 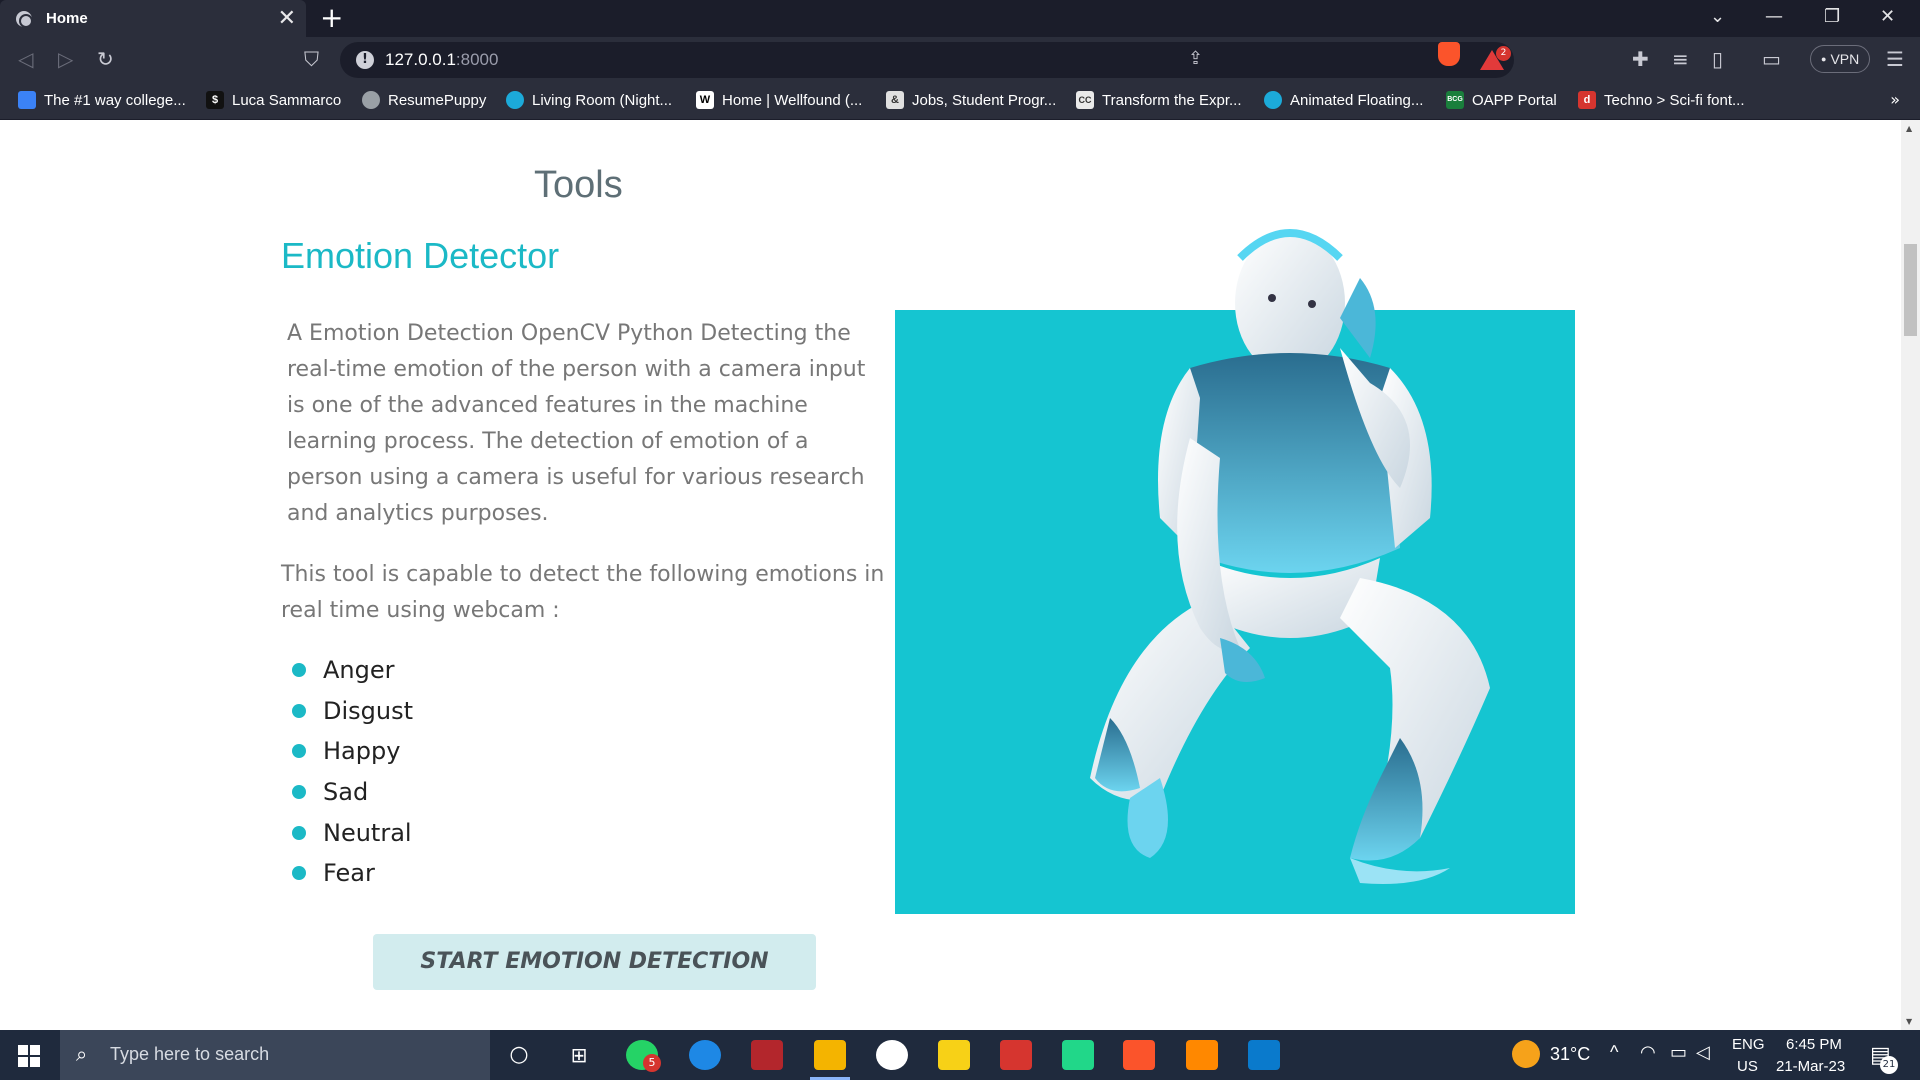 What do you see at coordinates (1501, 100) in the screenshot?
I see `bookmark-item: BCG OAPP Portal` at bounding box center [1501, 100].